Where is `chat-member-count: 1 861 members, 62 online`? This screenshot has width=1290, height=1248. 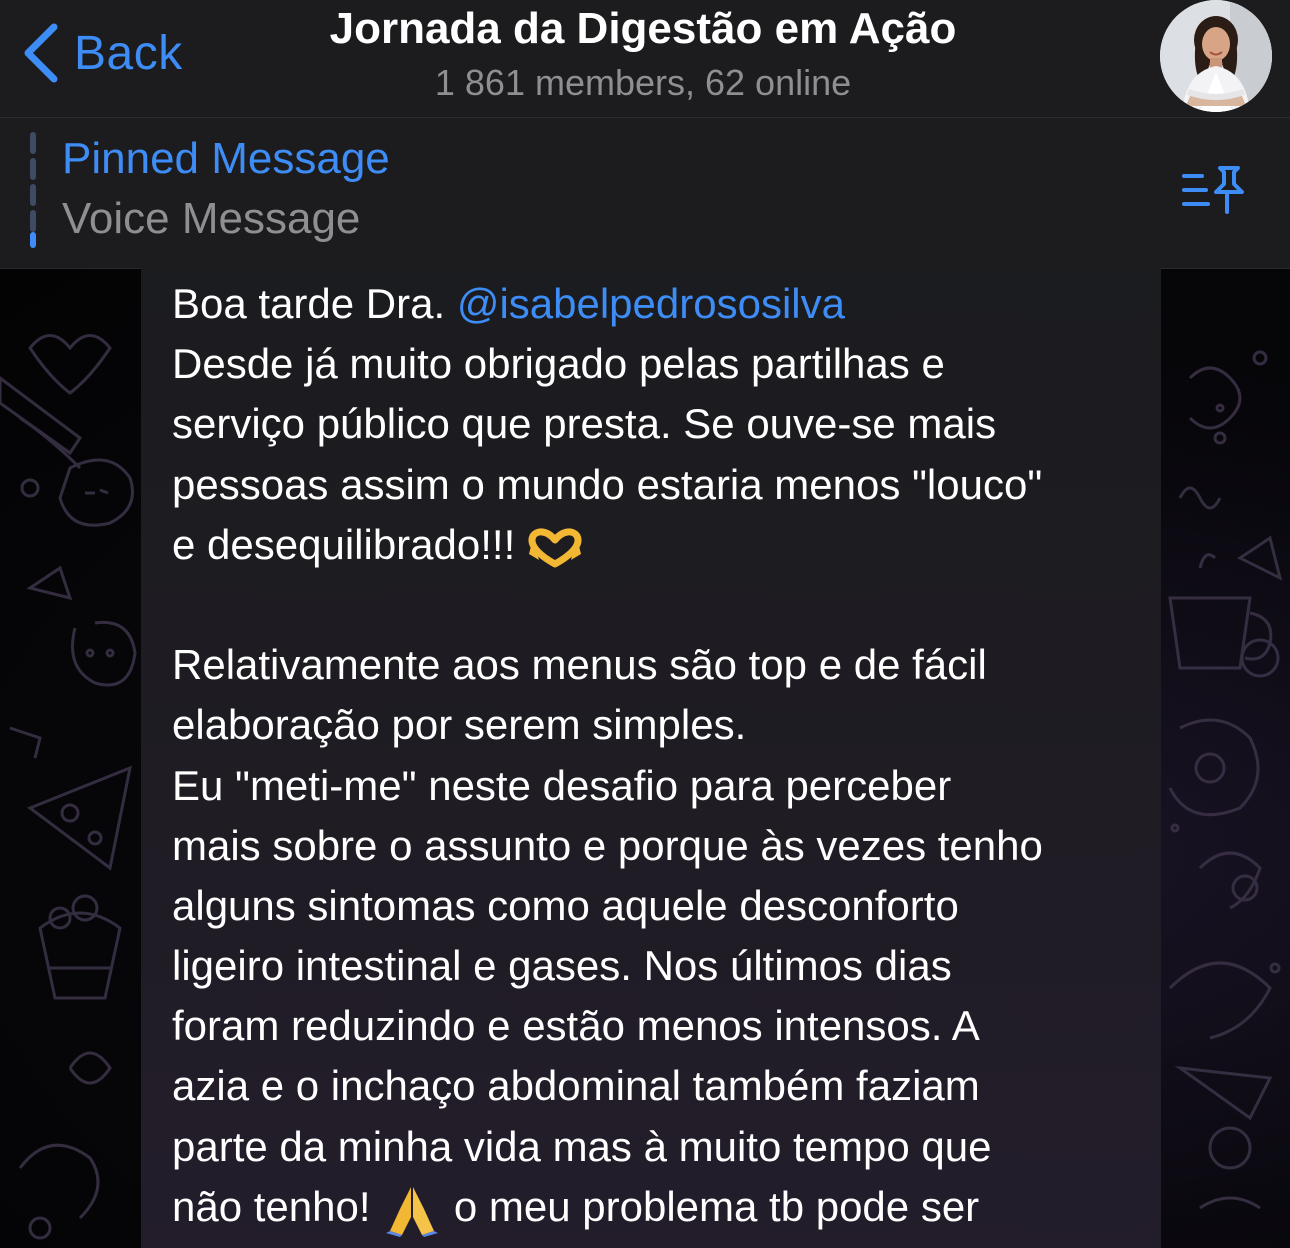
chat-member-count: 1 861 members, 62 online is located at coordinates (643, 82).